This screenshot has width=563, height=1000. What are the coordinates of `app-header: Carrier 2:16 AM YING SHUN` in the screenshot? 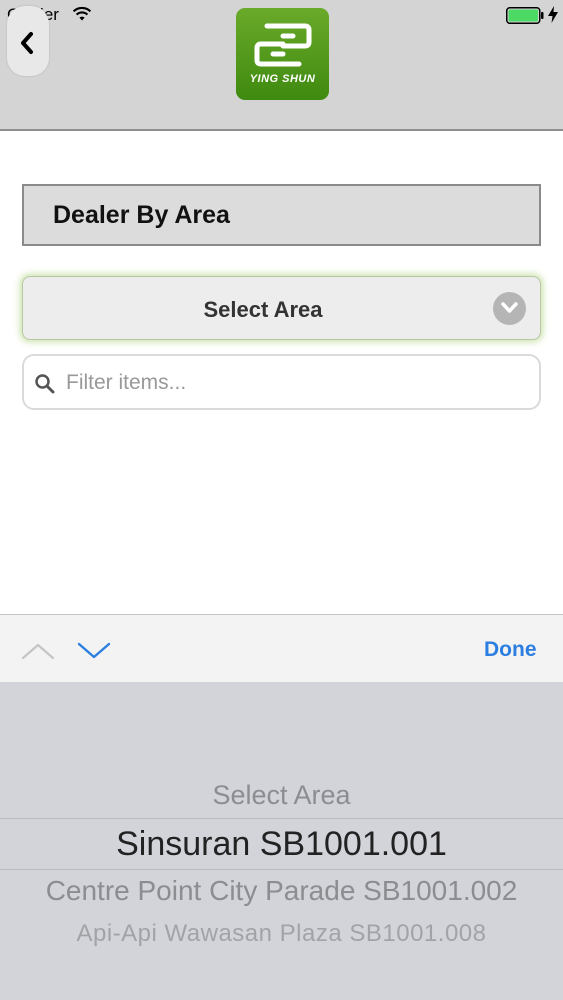 It's located at (281, 65).